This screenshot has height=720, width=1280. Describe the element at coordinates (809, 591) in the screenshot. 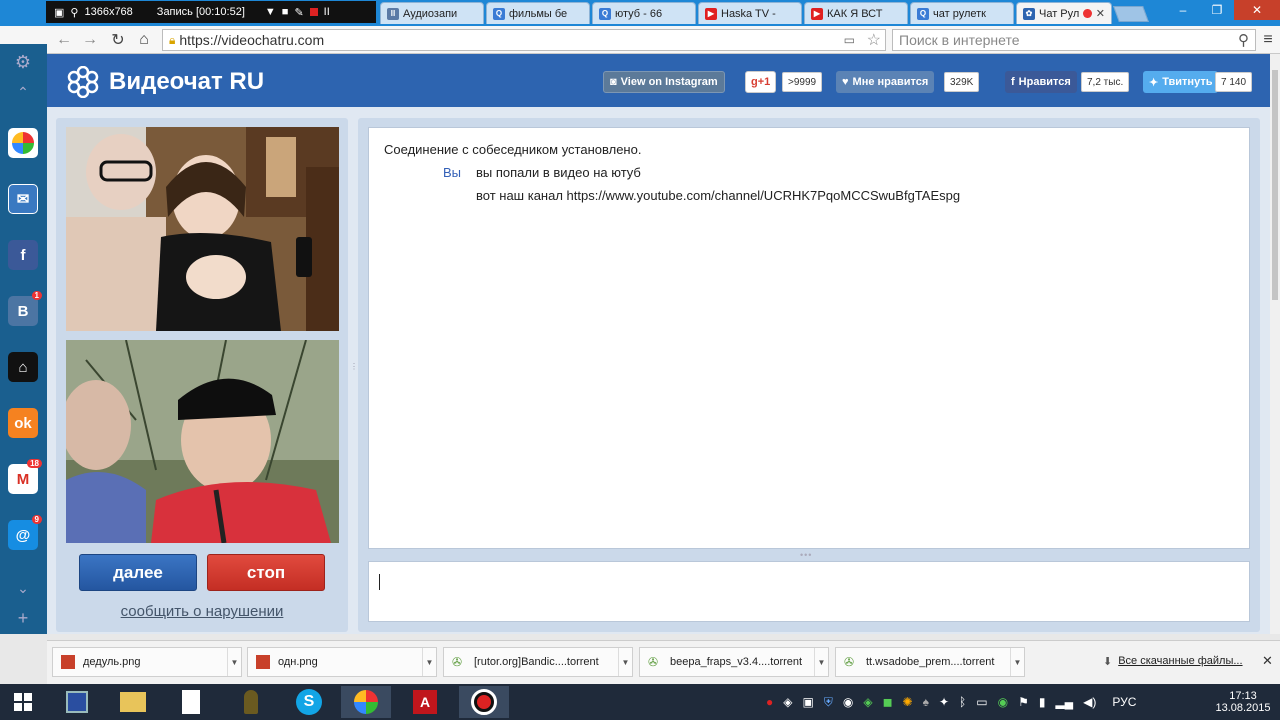

I see `chat-message-input` at that location.